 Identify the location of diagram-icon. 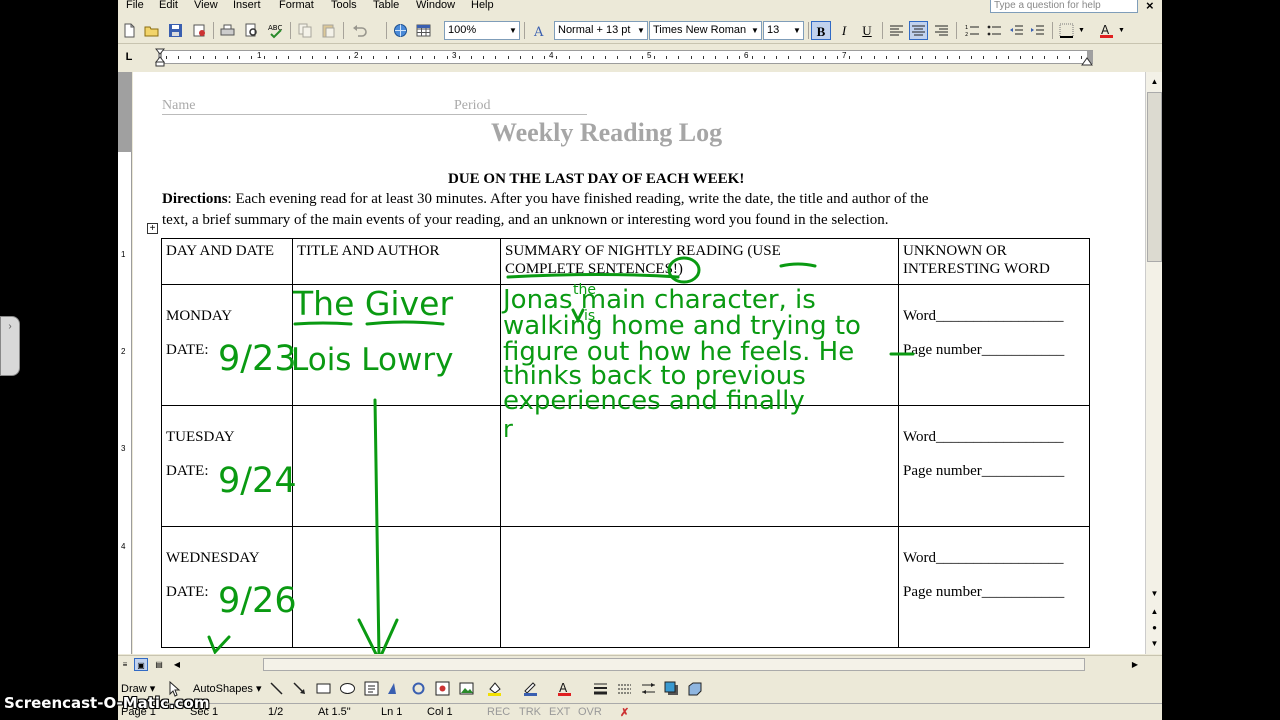
(418, 688).